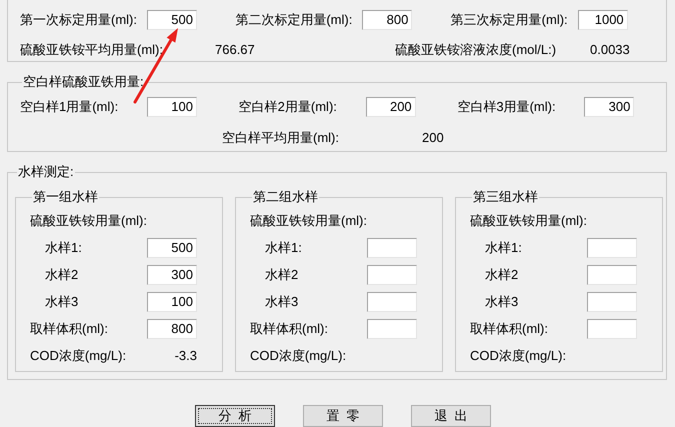 This screenshot has width=675, height=427. Describe the element at coordinates (83, 82) in the screenshot. I see `group-title: 空白样硫酸亚铁用量:` at that location.